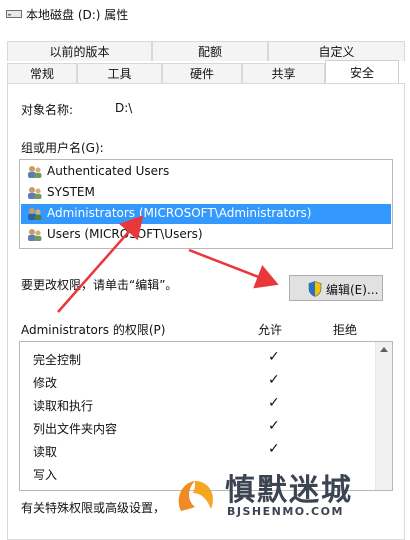  Describe the element at coordinates (202, 73) in the screenshot. I see `tab-hardware: 硬件` at that location.